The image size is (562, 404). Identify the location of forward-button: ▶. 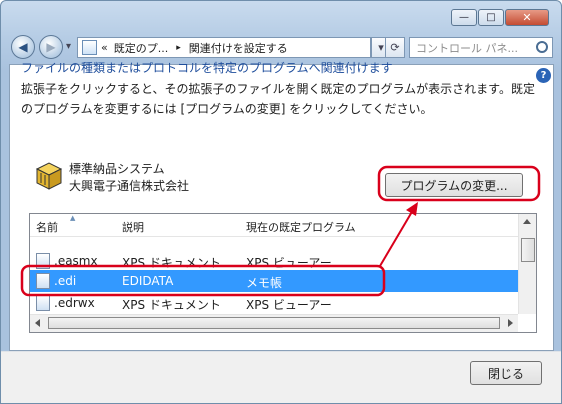
(51, 47).